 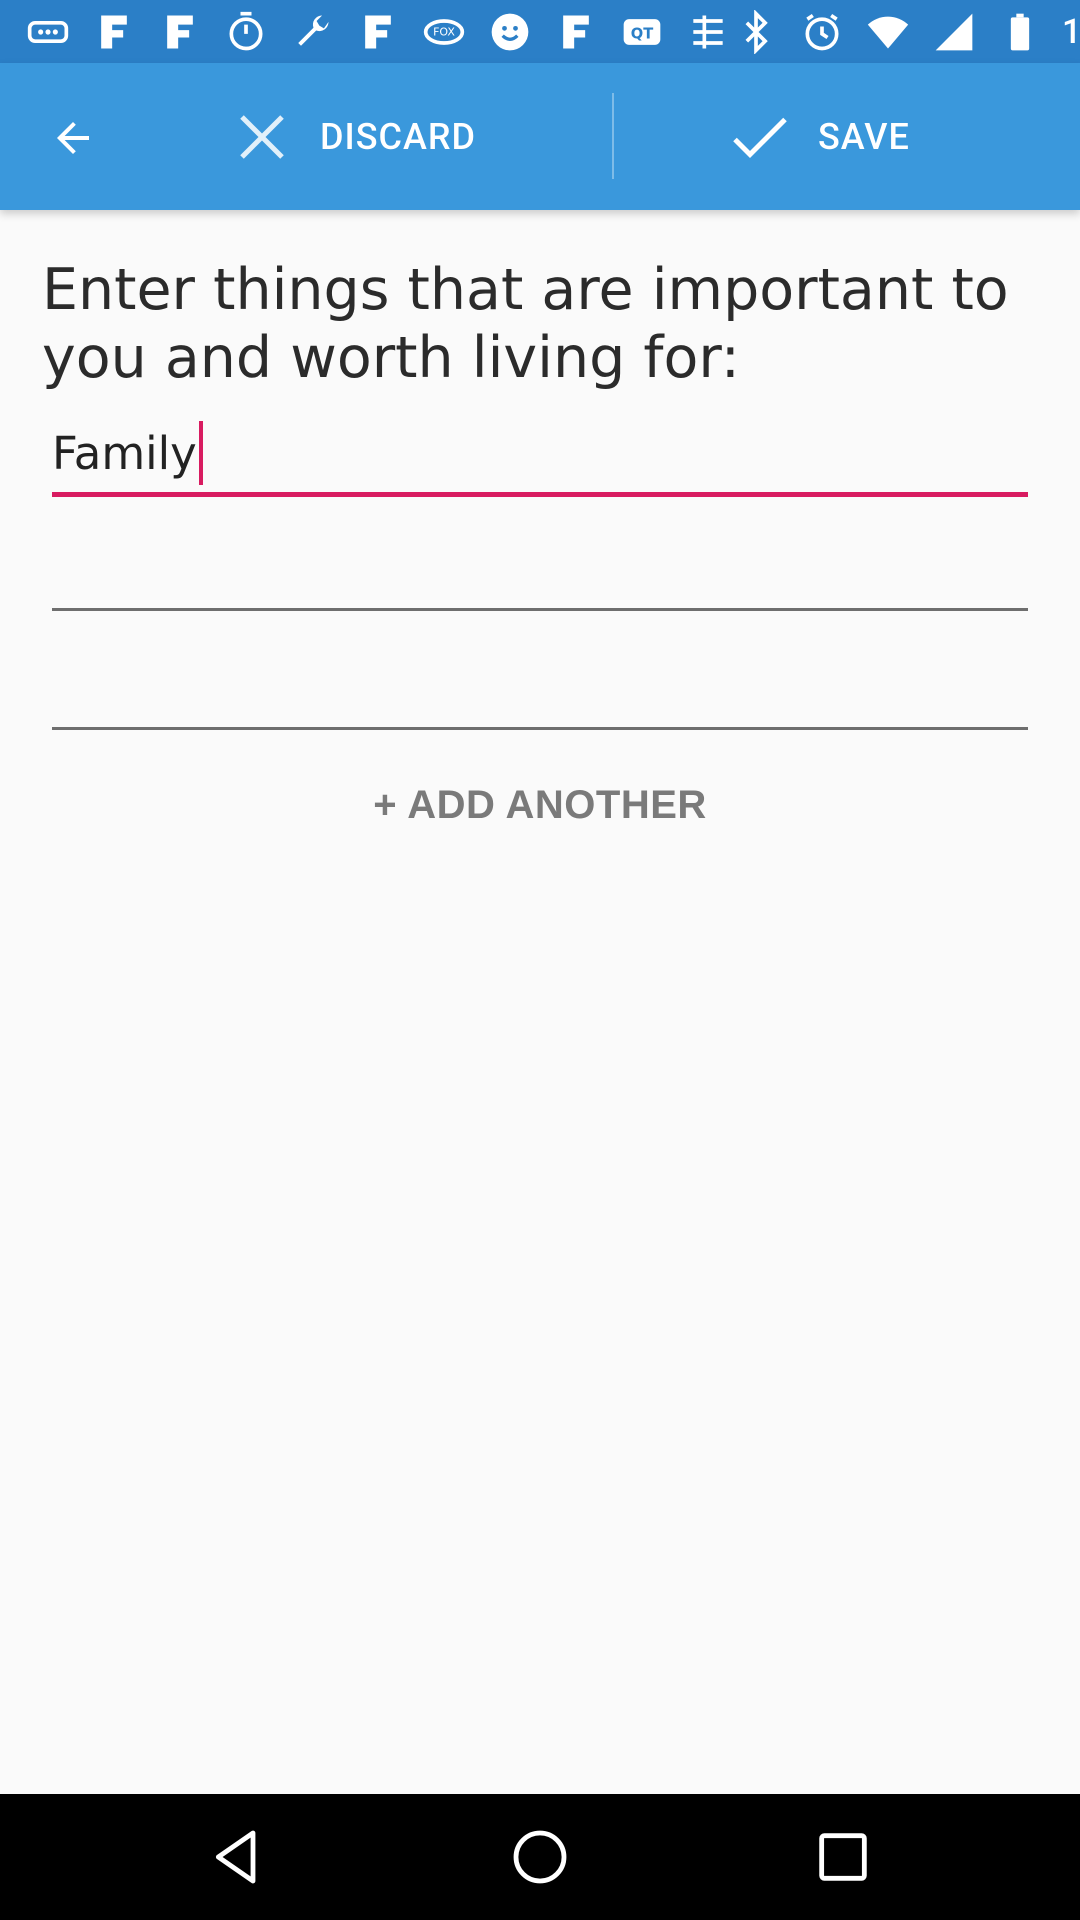 I want to click on save-button: SAVE, so click(x=900, y=136).